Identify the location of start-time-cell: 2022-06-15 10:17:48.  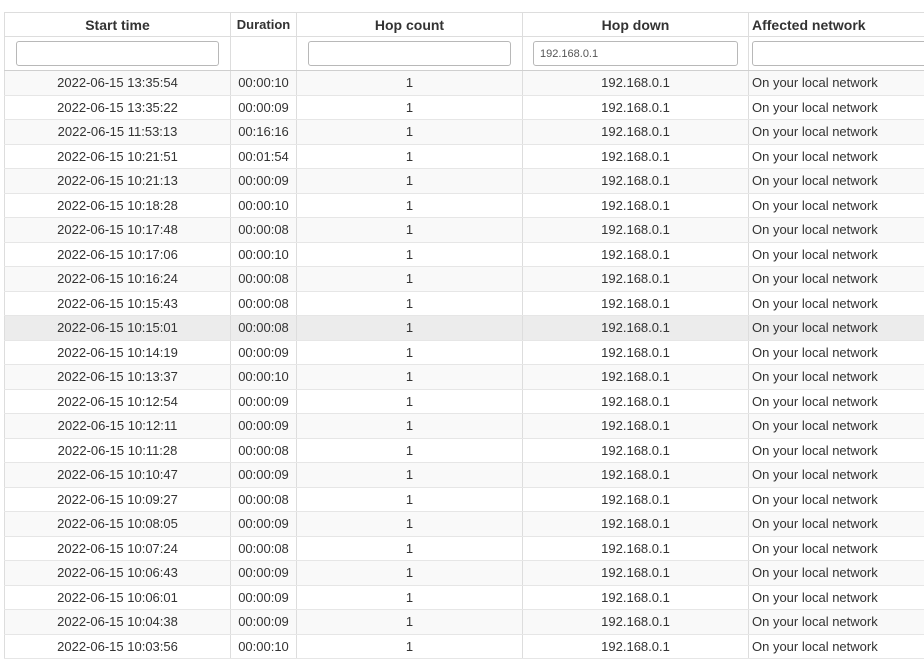
(117, 230).